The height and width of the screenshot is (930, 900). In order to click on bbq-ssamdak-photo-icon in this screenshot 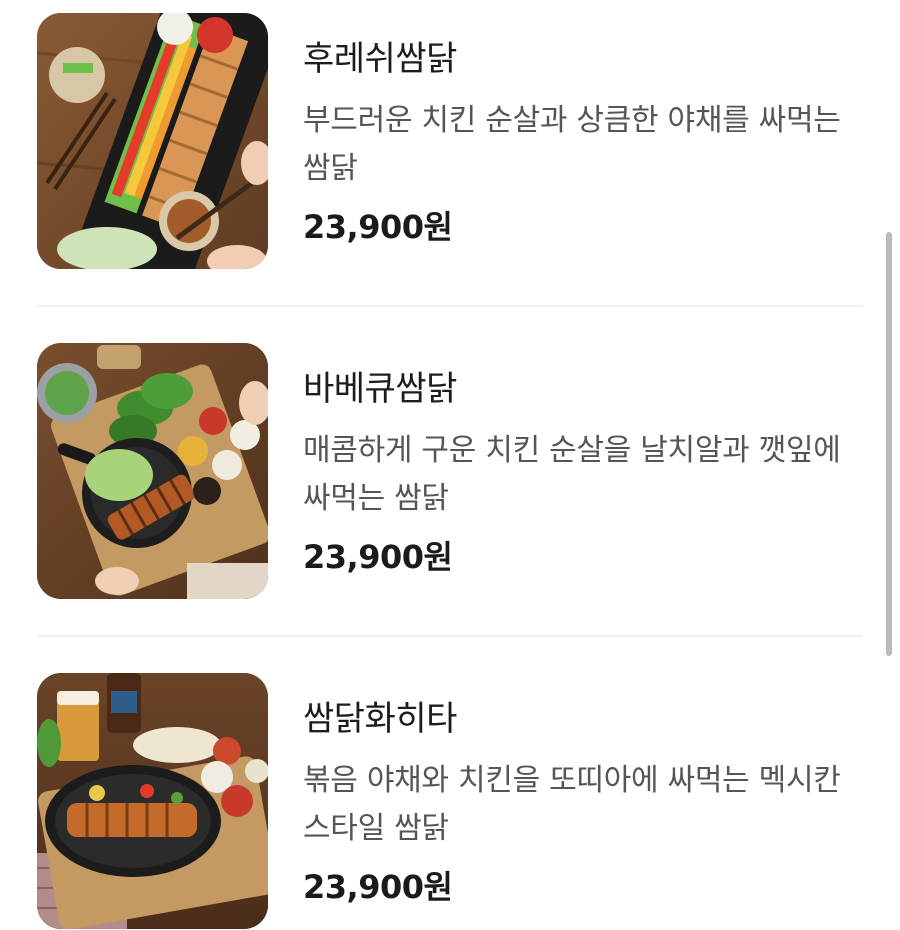, I will do `click(152, 471)`.